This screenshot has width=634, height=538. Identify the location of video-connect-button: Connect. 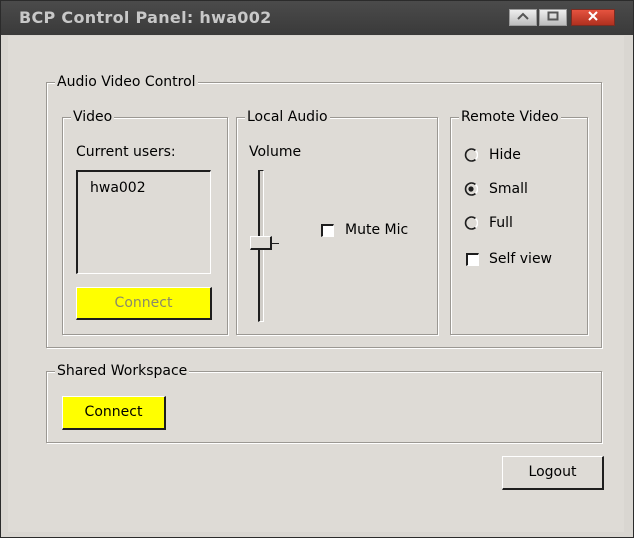
(144, 303).